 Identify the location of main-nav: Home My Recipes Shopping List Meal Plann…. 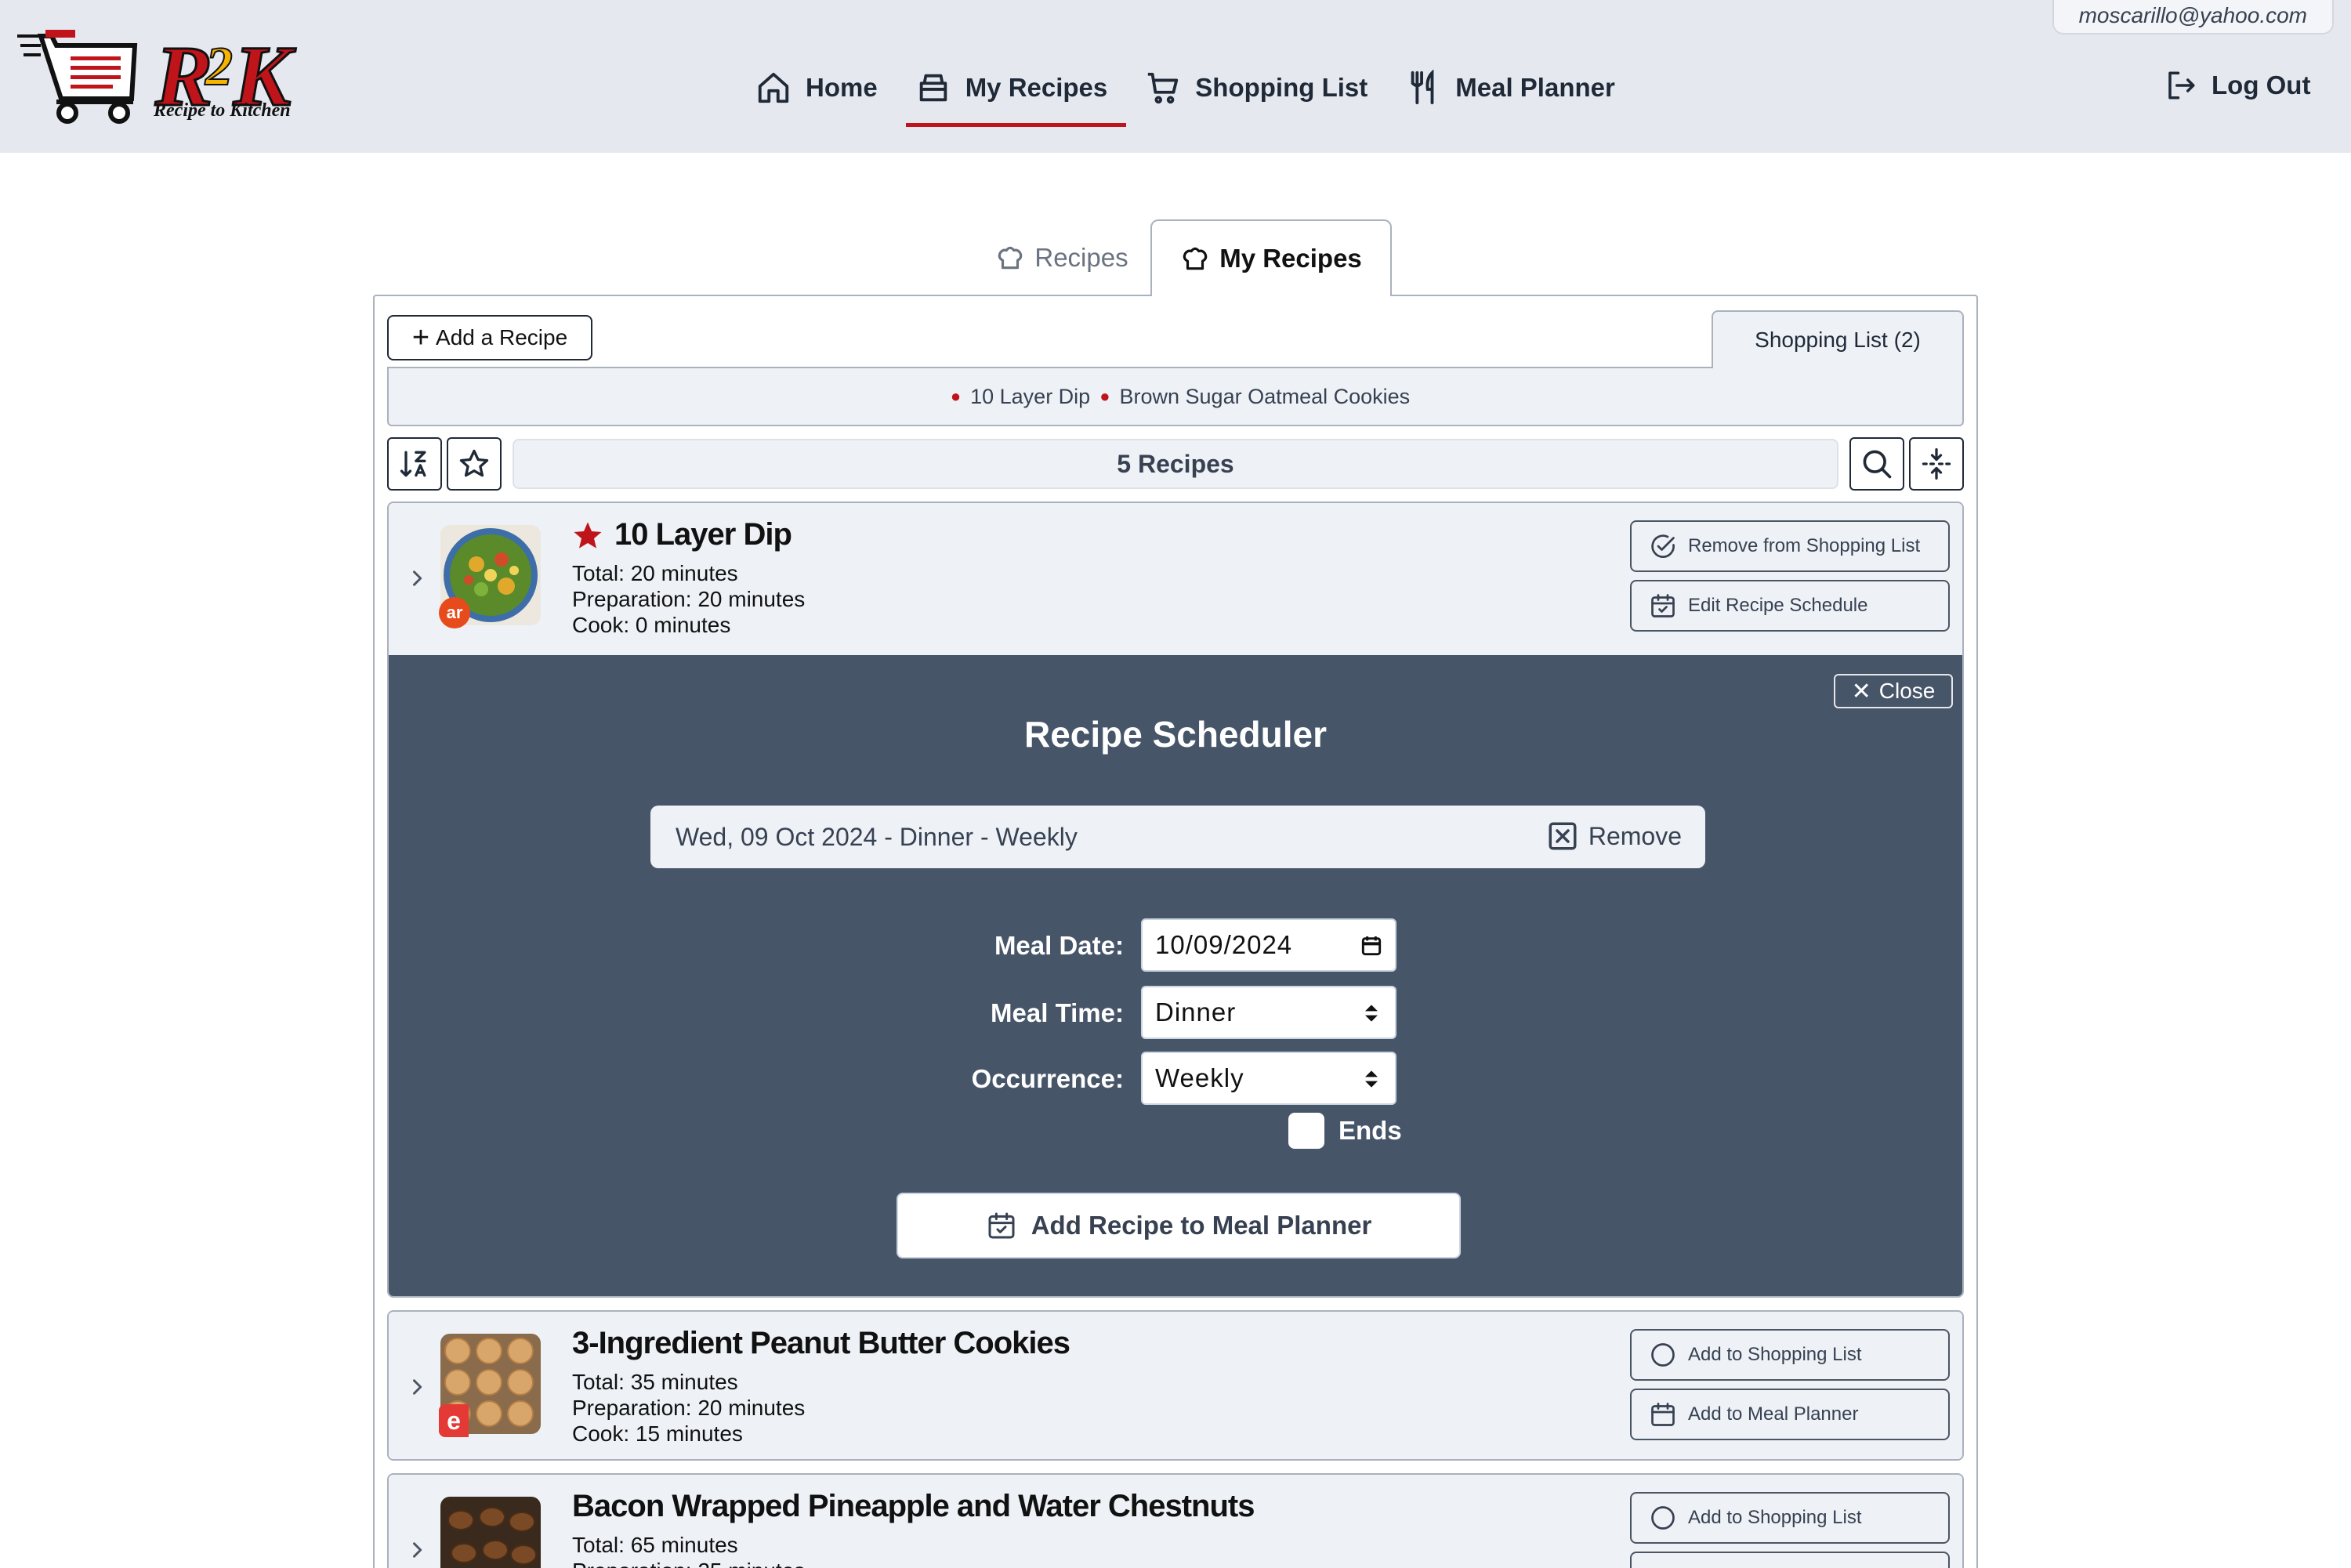
(1185, 94).